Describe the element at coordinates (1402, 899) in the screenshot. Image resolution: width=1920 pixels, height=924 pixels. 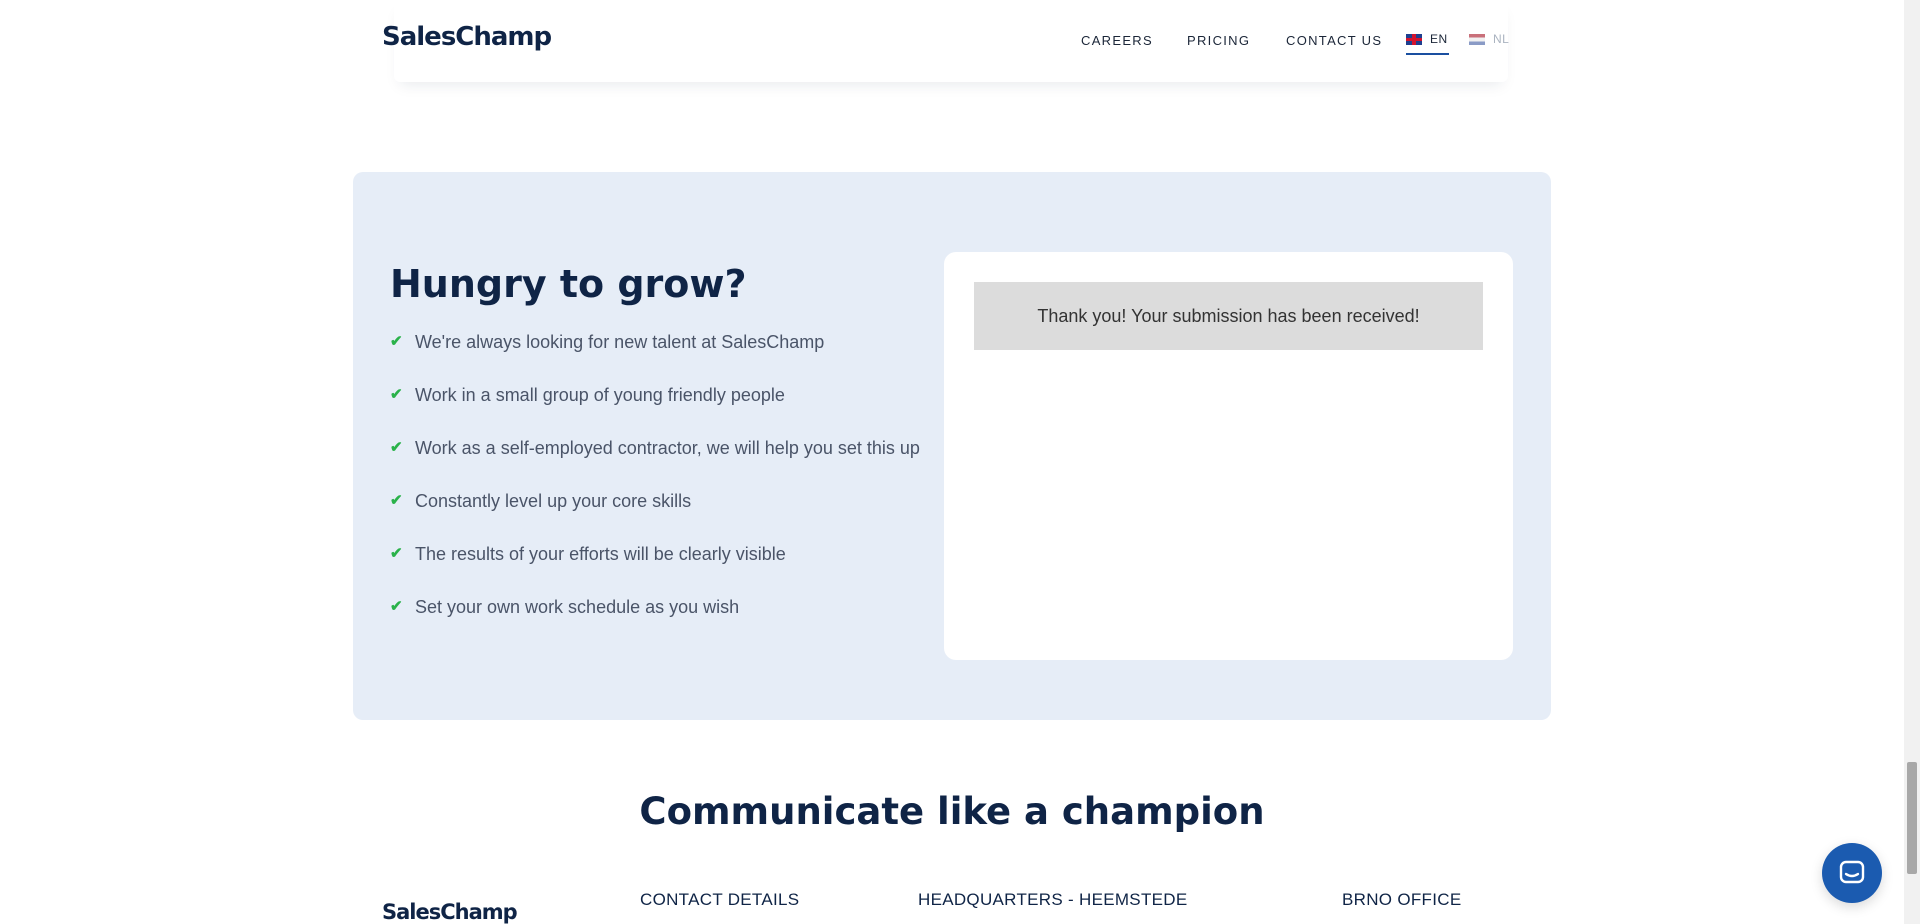
I see `footer-brno-office-heading: BRNO OFFICE` at that location.